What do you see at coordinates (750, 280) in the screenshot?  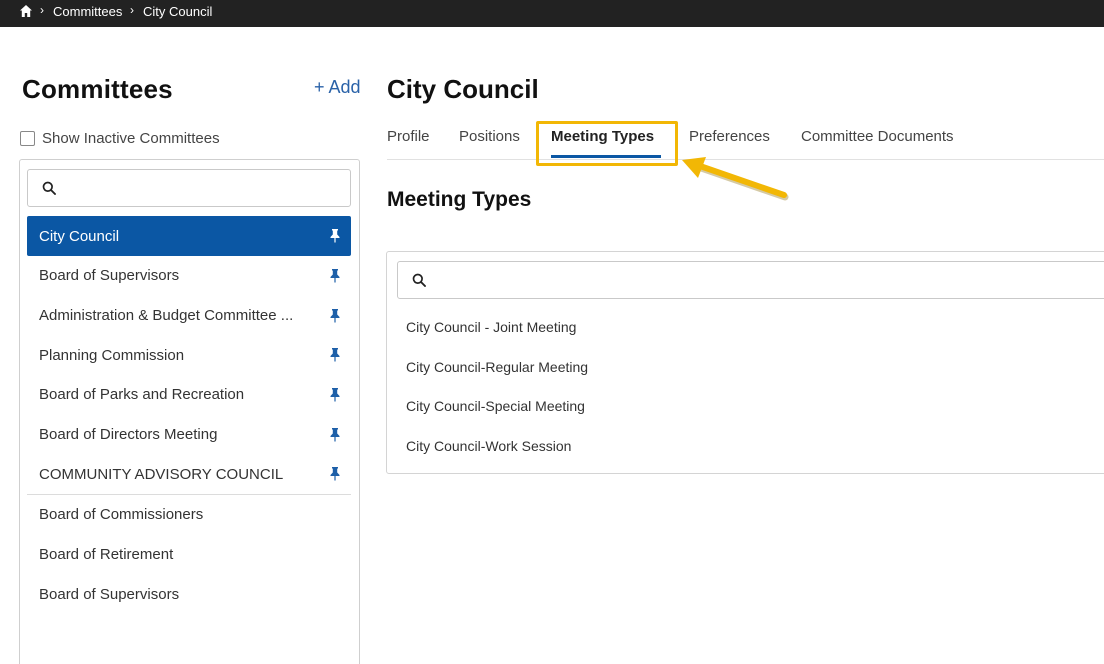 I see `meeting-type-search-input` at bounding box center [750, 280].